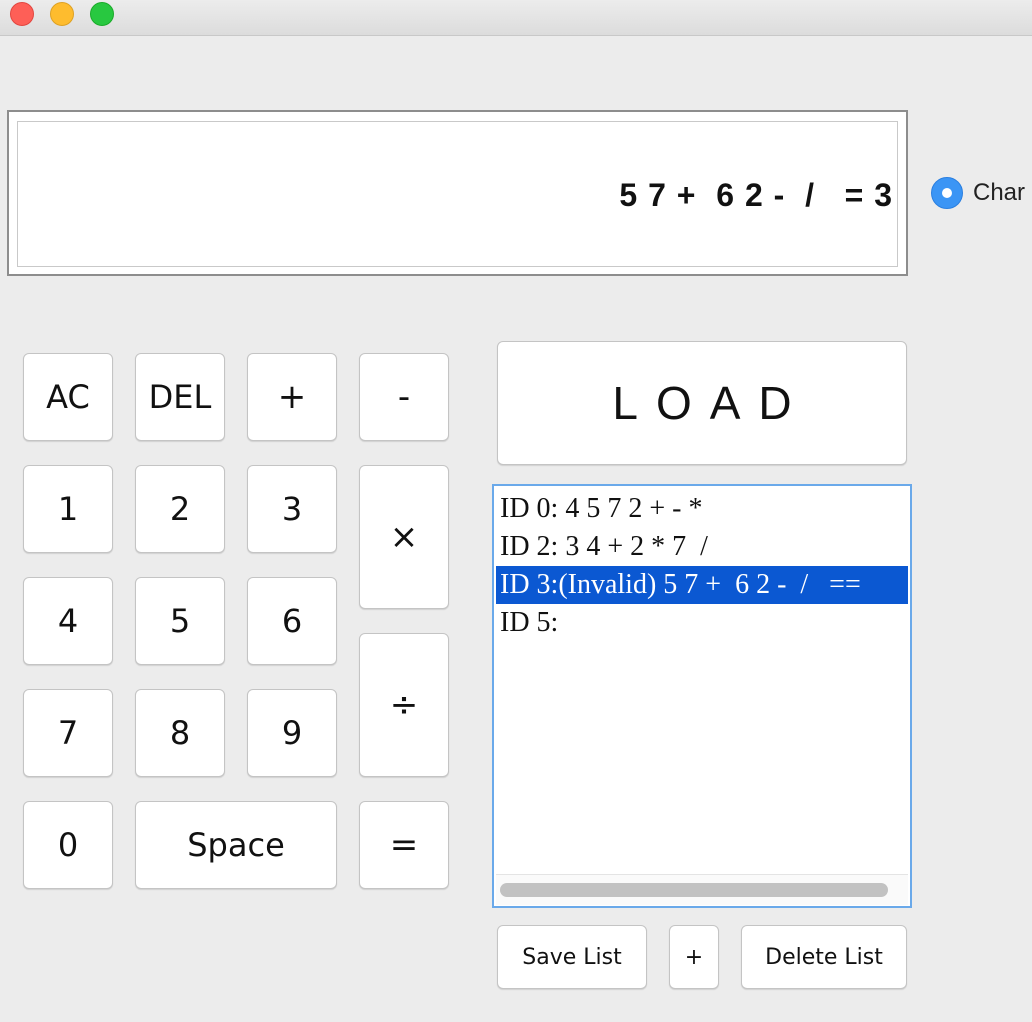 This screenshot has height=1022, width=1032. I want to click on char-mode-option: Char, so click(978, 193).